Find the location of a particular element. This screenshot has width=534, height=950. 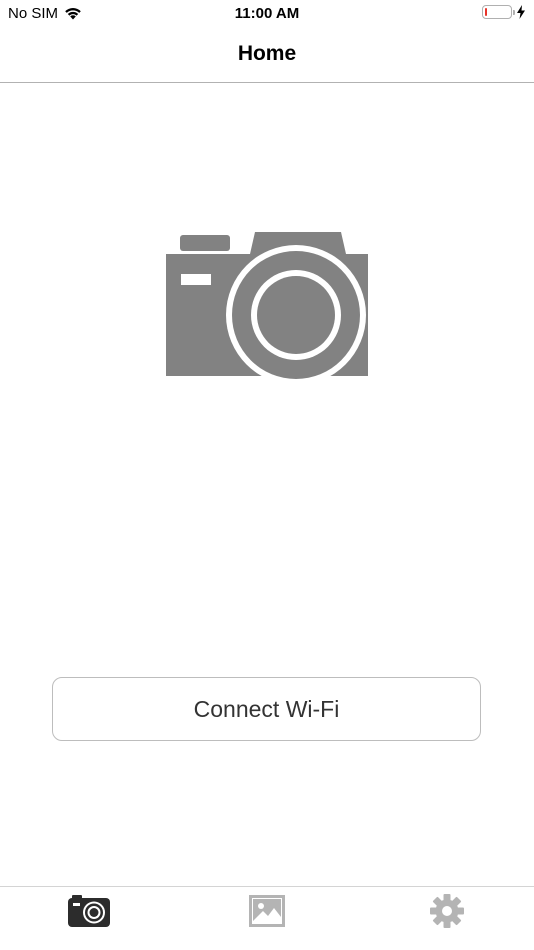

battery-icon is located at coordinates (498, 12).